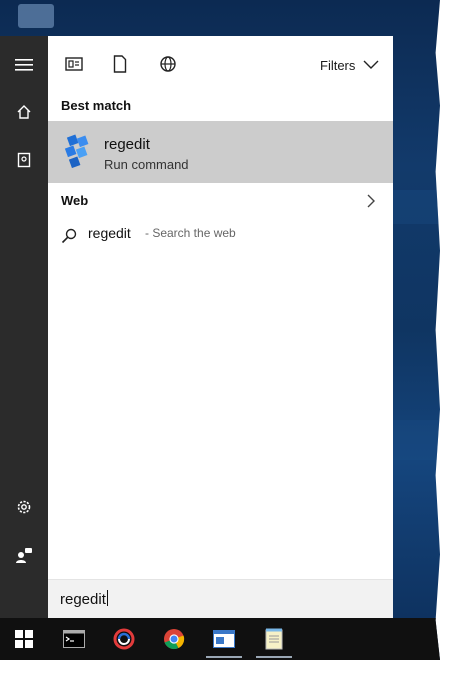 Image resolution: width=457 pixels, height=674 pixels. I want to click on best-match-result: regedit Run command, so click(220, 152).